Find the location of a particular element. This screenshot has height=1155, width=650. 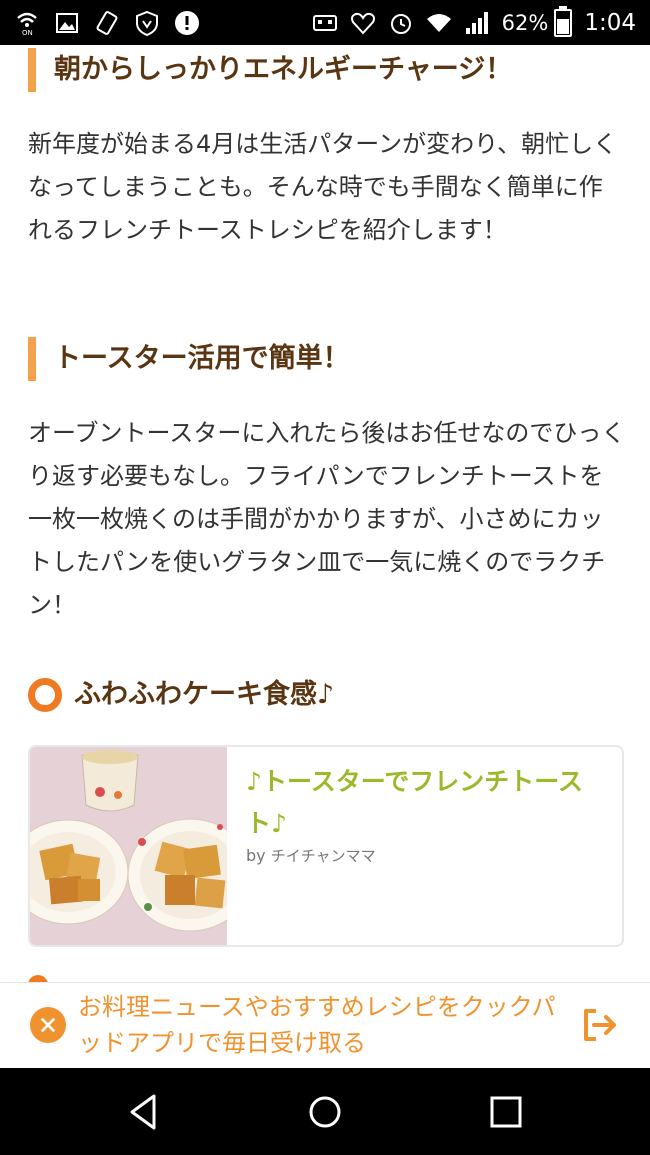

signal-icon is located at coordinates (477, 23).